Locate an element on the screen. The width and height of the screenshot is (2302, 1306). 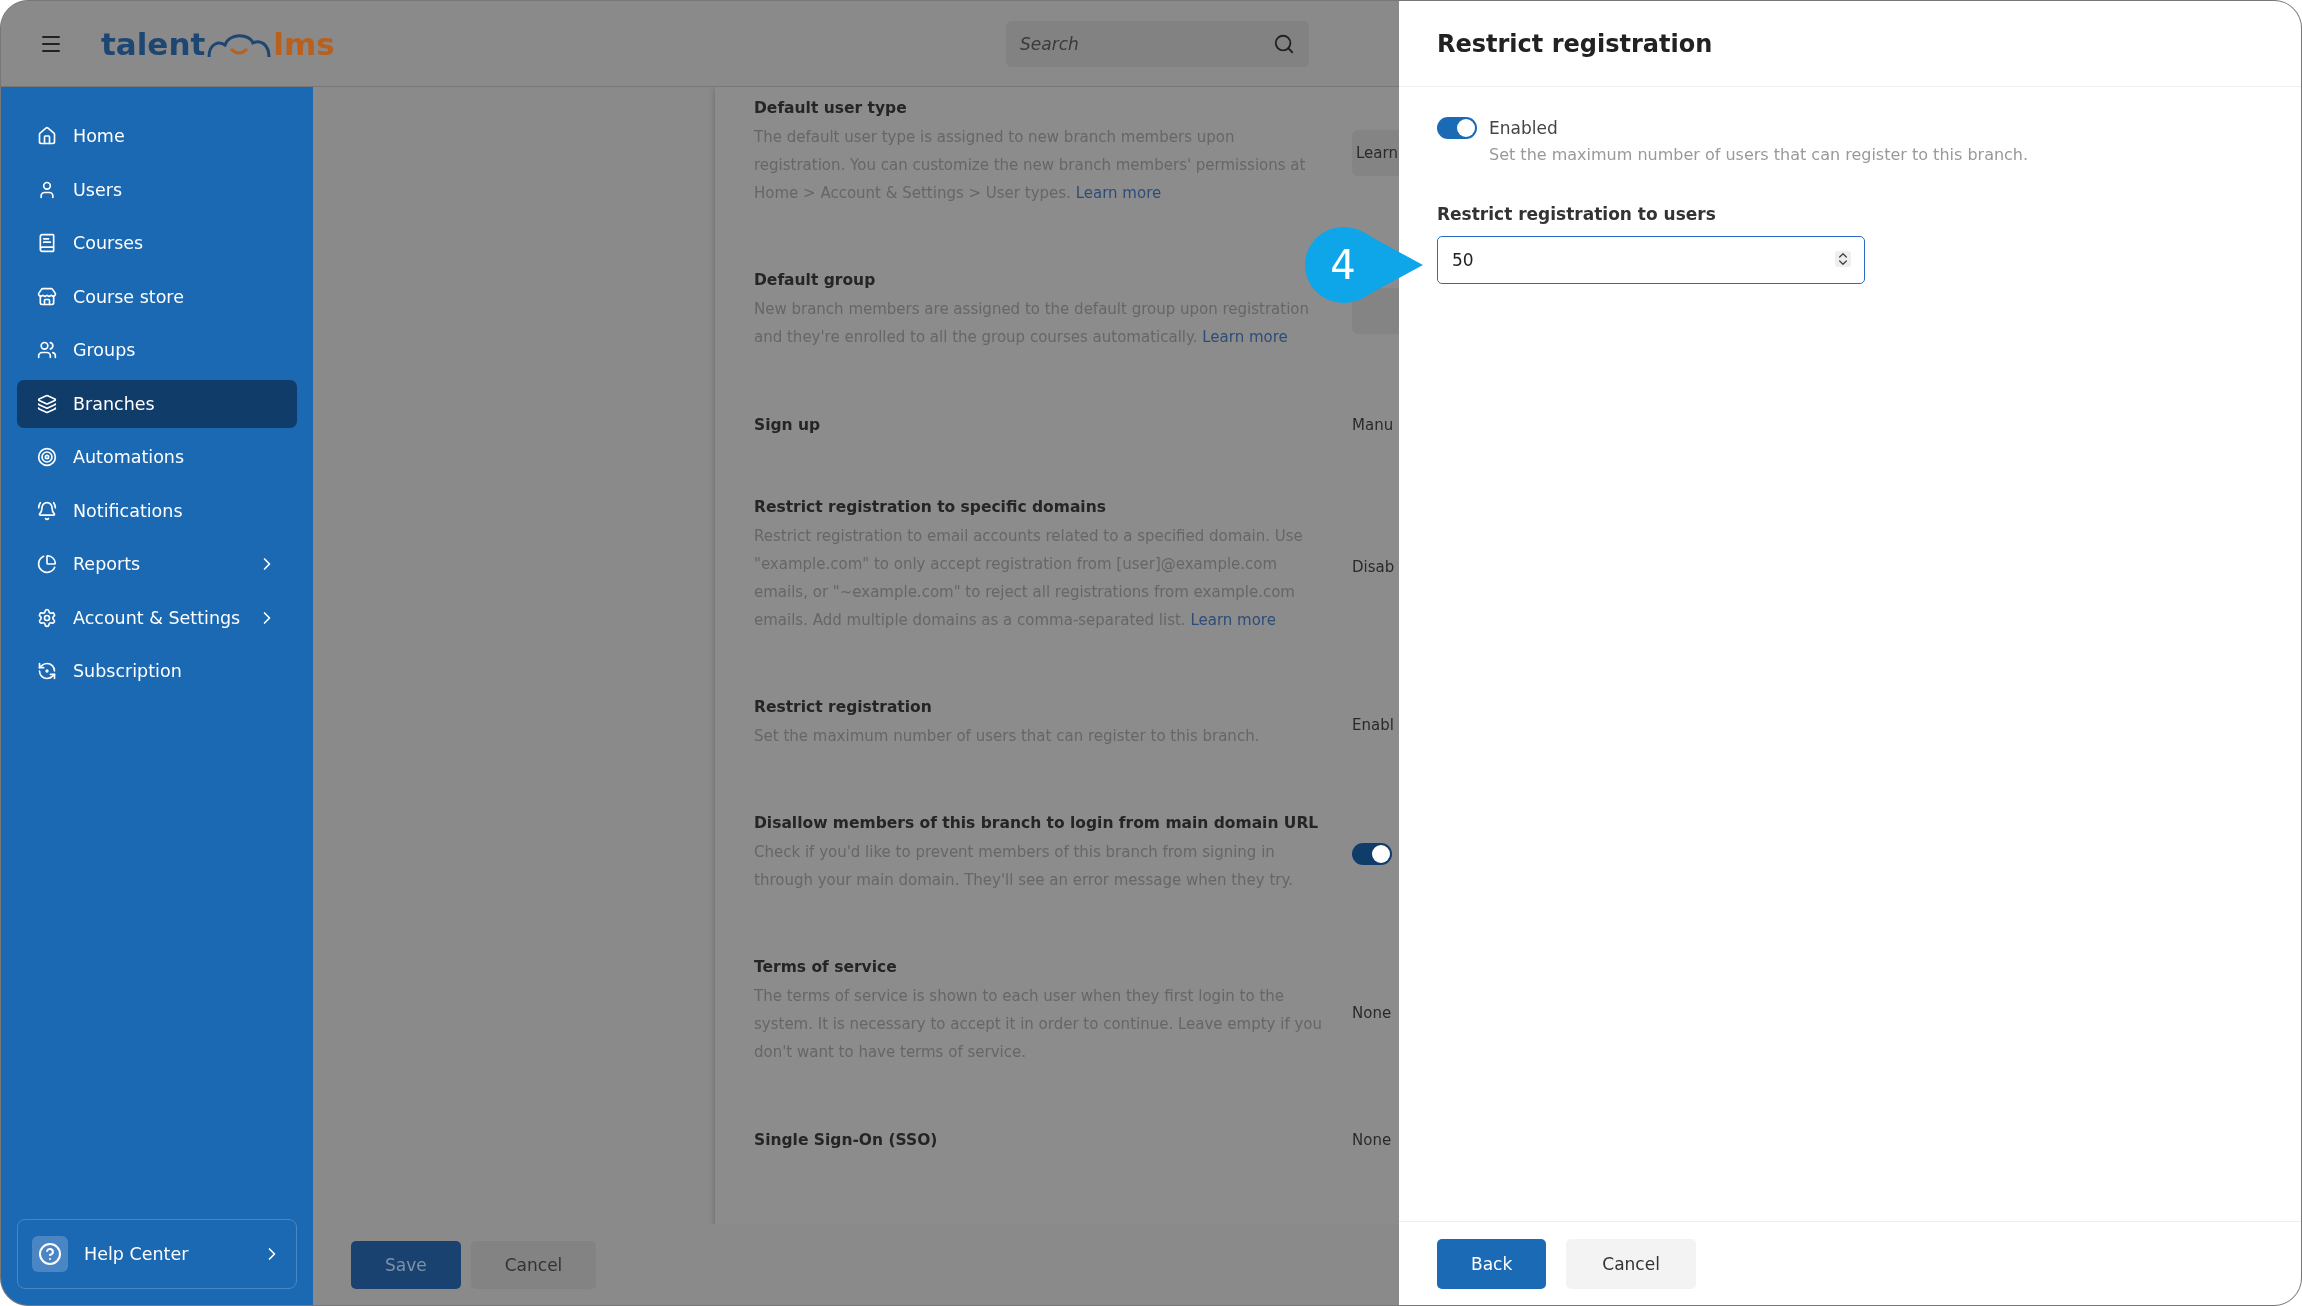
setting-title: Default user type is located at coordinates (831, 108).